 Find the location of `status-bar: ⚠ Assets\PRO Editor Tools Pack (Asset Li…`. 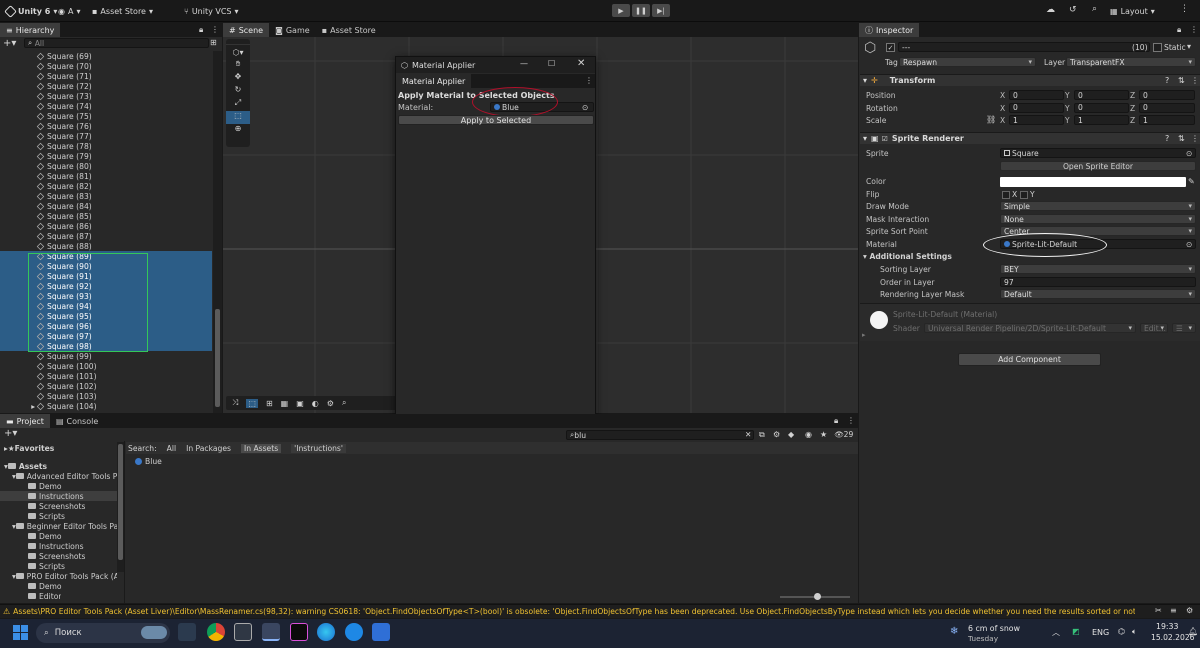

status-bar: ⚠ Assets\PRO Editor Tools Pack (Asset Li… is located at coordinates (600, 611).